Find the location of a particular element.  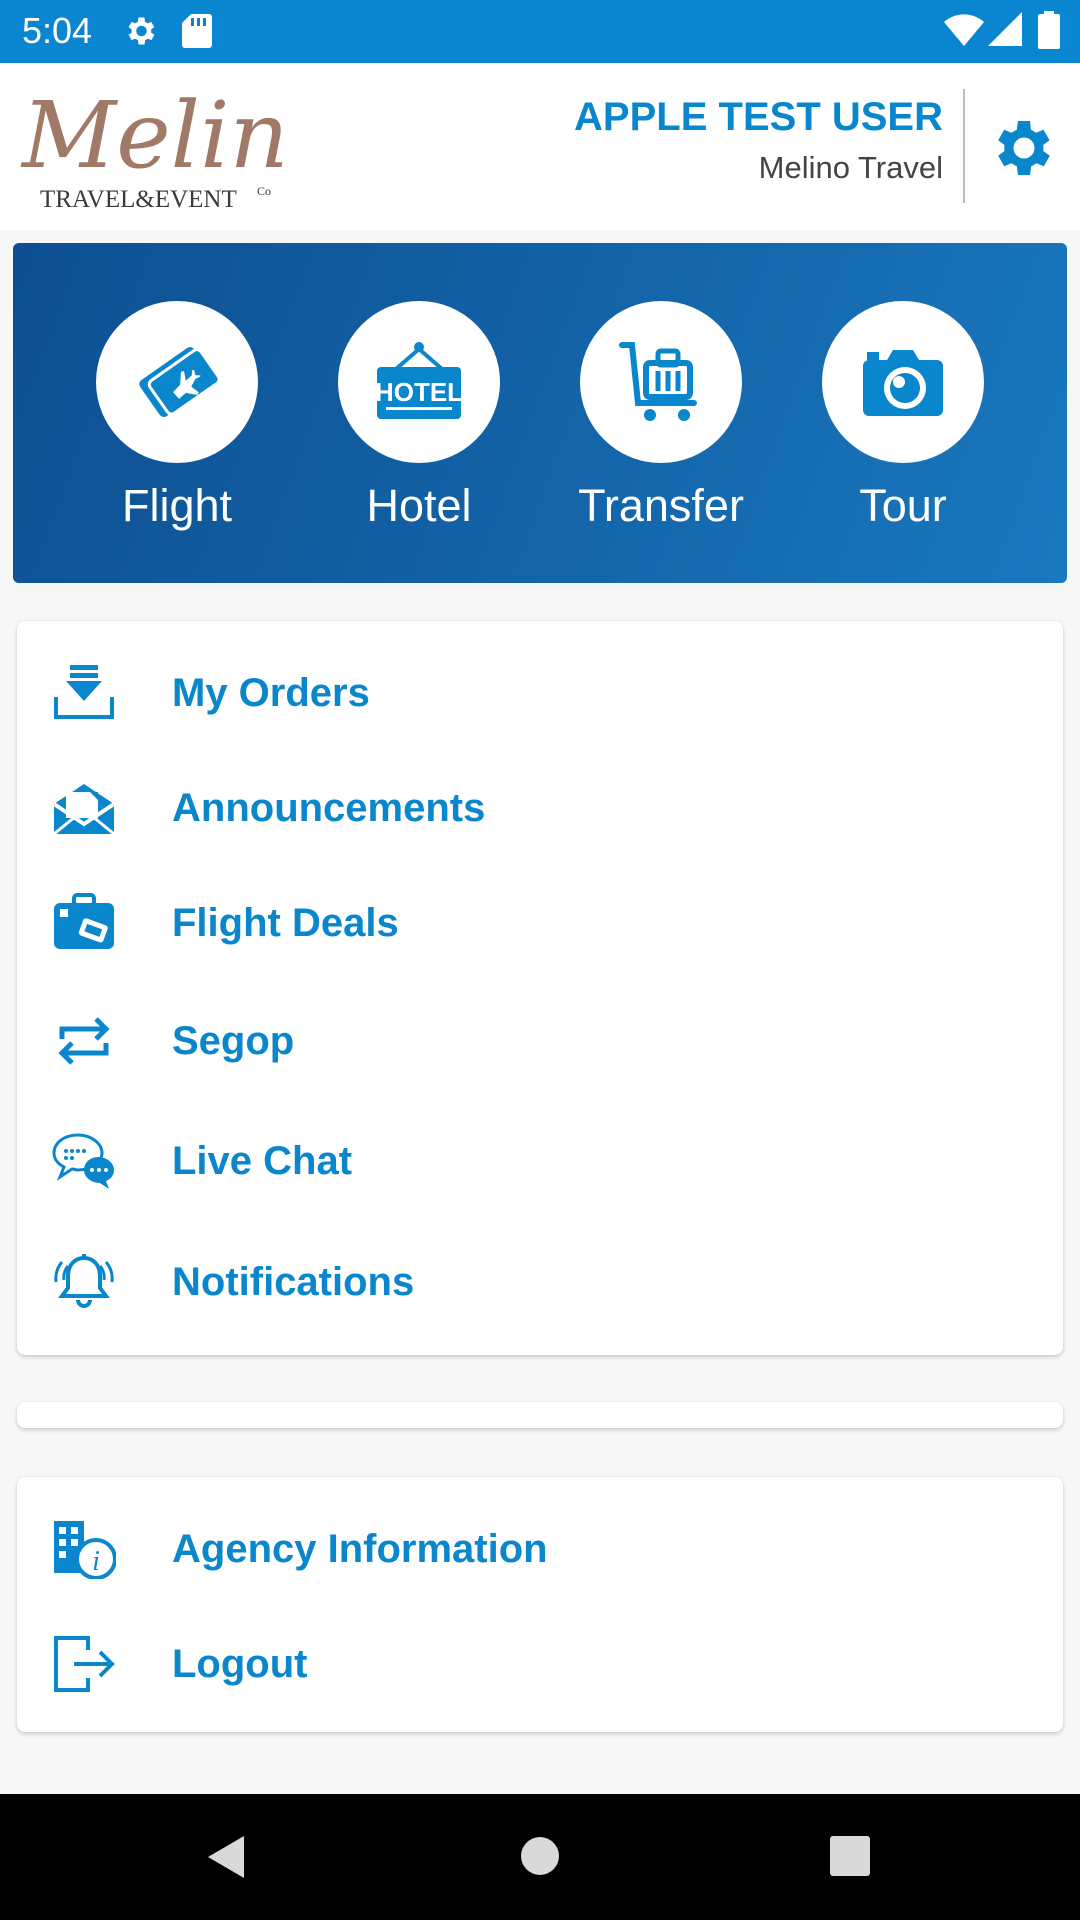

hotel-sign-icon: HOTEL is located at coordinates (419, 380).